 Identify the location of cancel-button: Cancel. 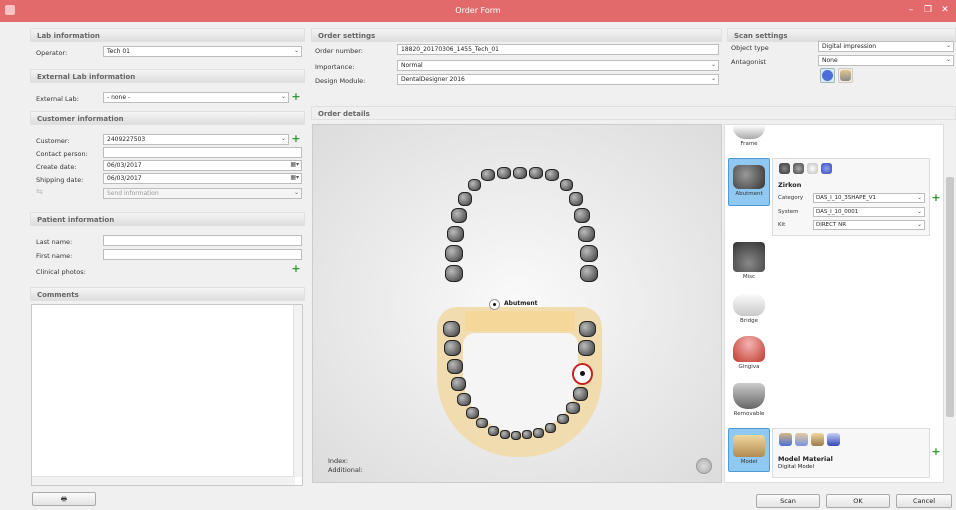
(924, 501).